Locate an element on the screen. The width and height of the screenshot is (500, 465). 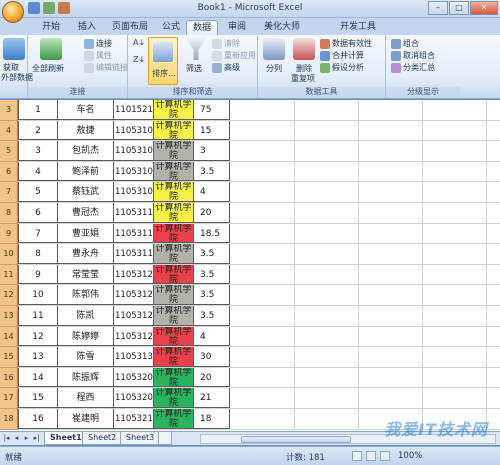
sheet-tab-2: Sheet2 is located at coordinates (102, 438).